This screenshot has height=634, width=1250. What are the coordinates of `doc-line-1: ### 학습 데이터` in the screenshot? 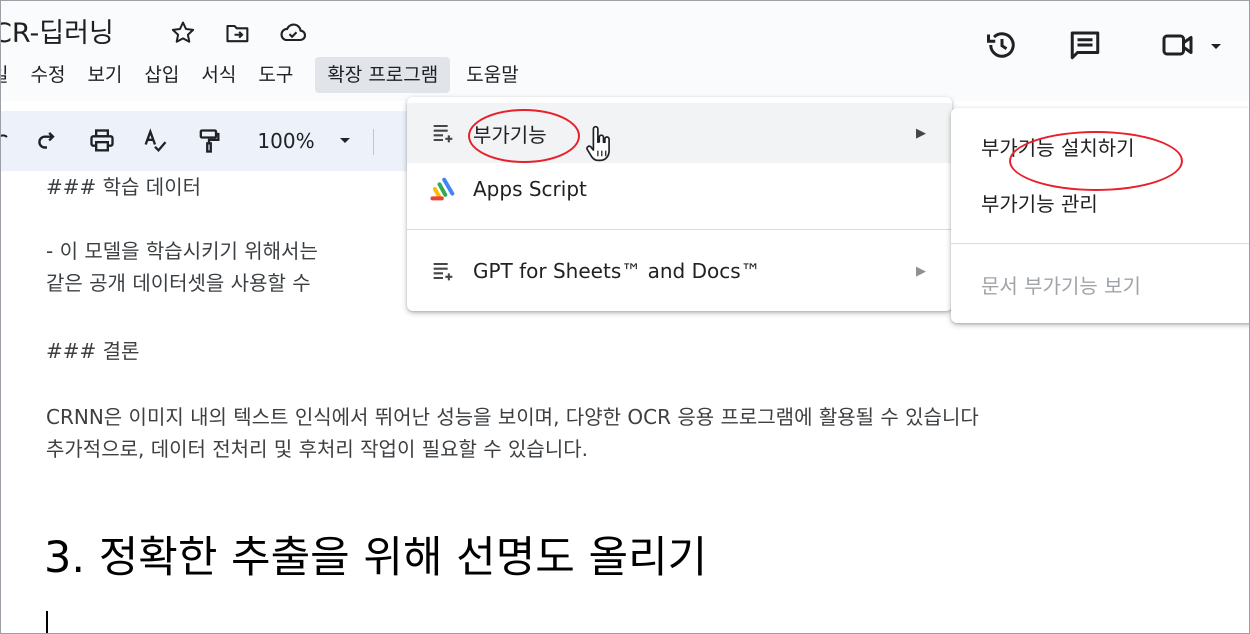 It's located at (123, 187).